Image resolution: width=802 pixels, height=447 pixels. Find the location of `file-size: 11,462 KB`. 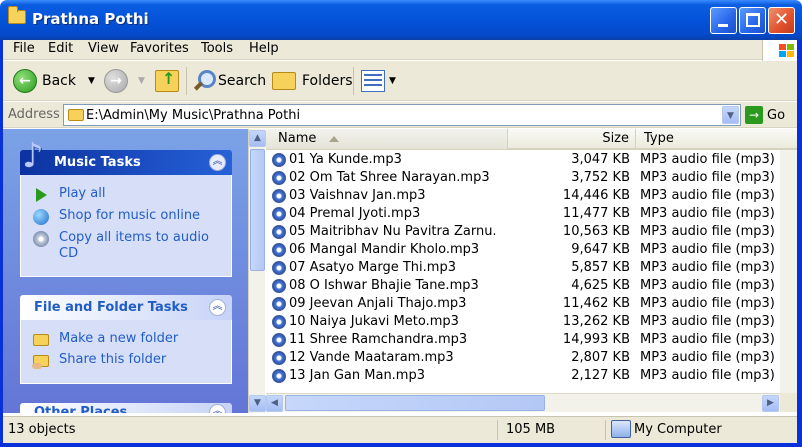

file-size: 11,462 KB is located at coordinates (596, 303).